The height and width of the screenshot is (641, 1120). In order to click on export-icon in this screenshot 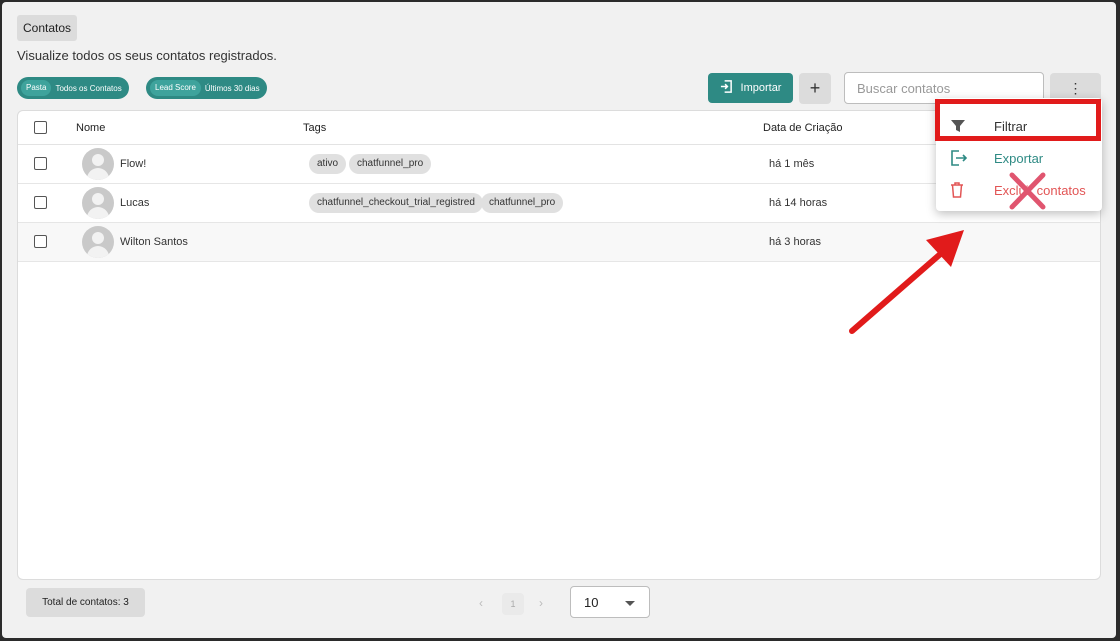, I will do `click(959, 159)`.